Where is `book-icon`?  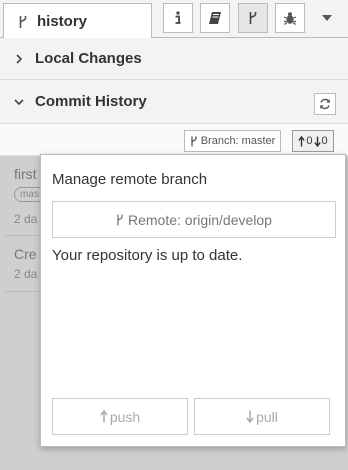
book-icon is located at coordinates (215, 18).